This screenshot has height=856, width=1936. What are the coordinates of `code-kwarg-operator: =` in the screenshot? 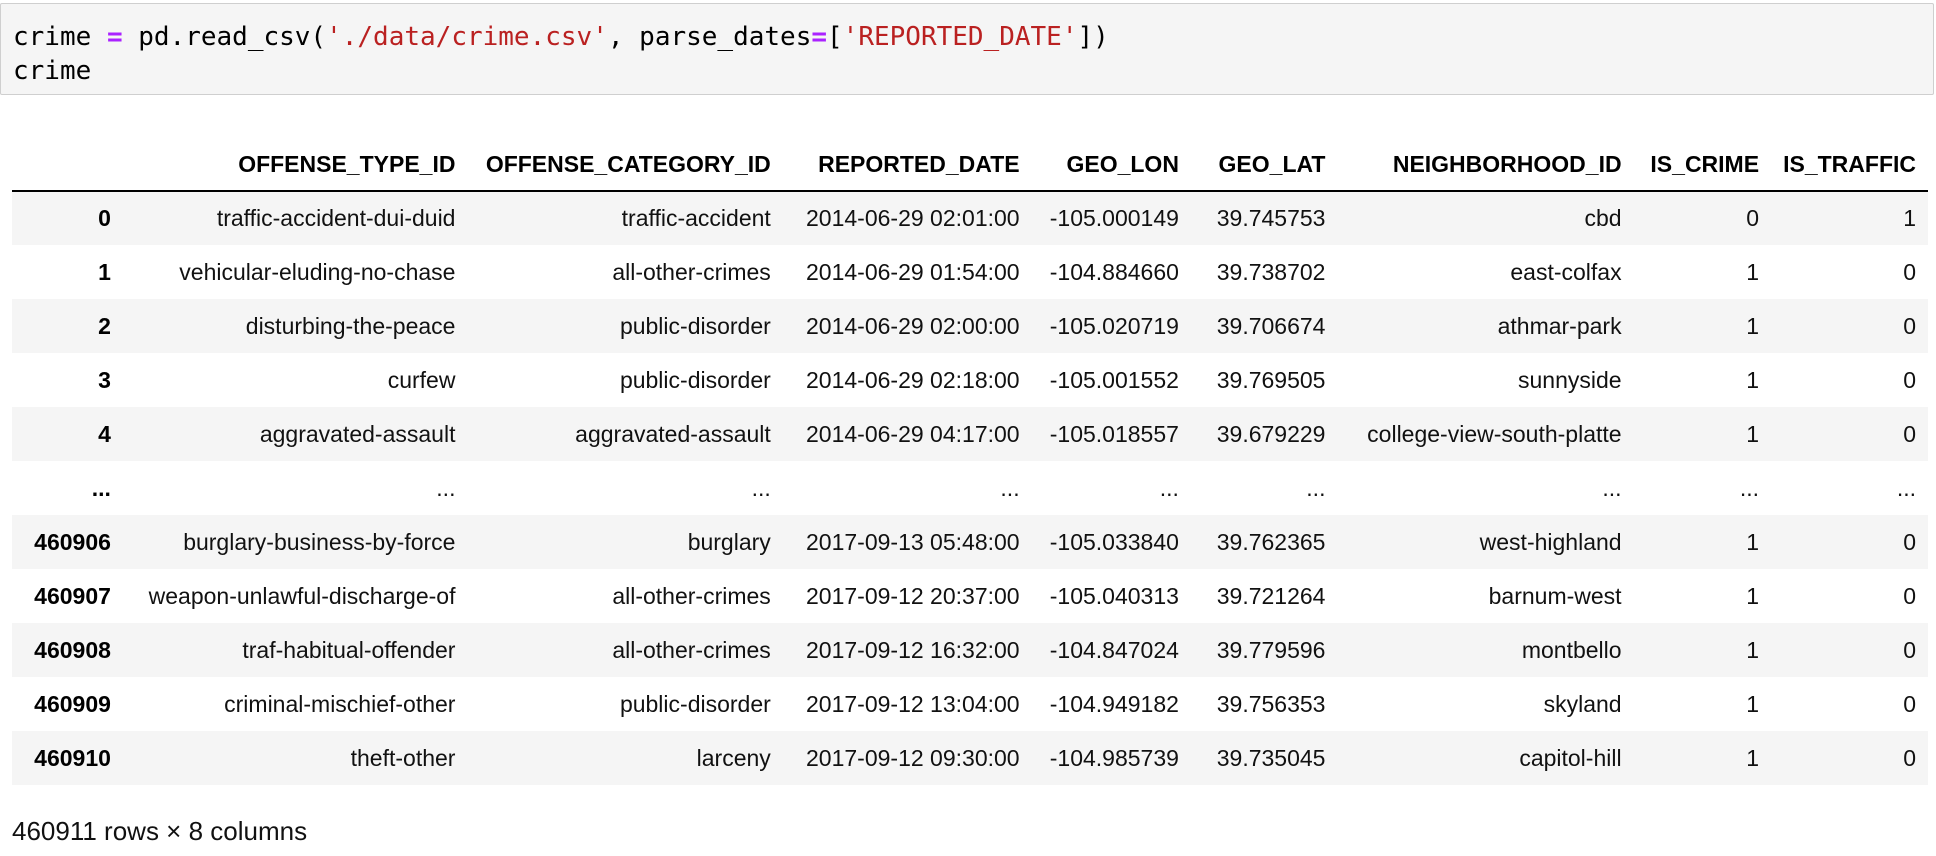 It's located at (819, 37).